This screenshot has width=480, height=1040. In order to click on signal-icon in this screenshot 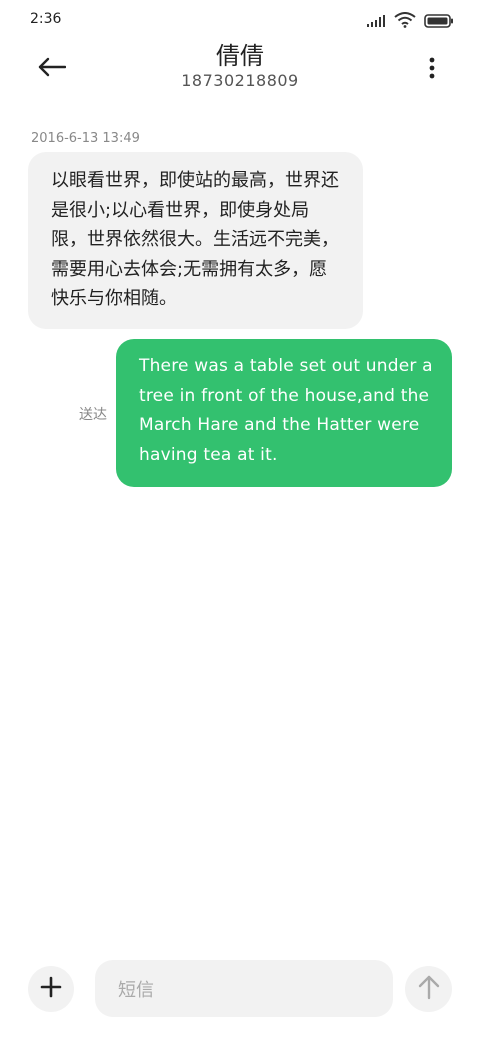, I will do `click(376, 22)`.